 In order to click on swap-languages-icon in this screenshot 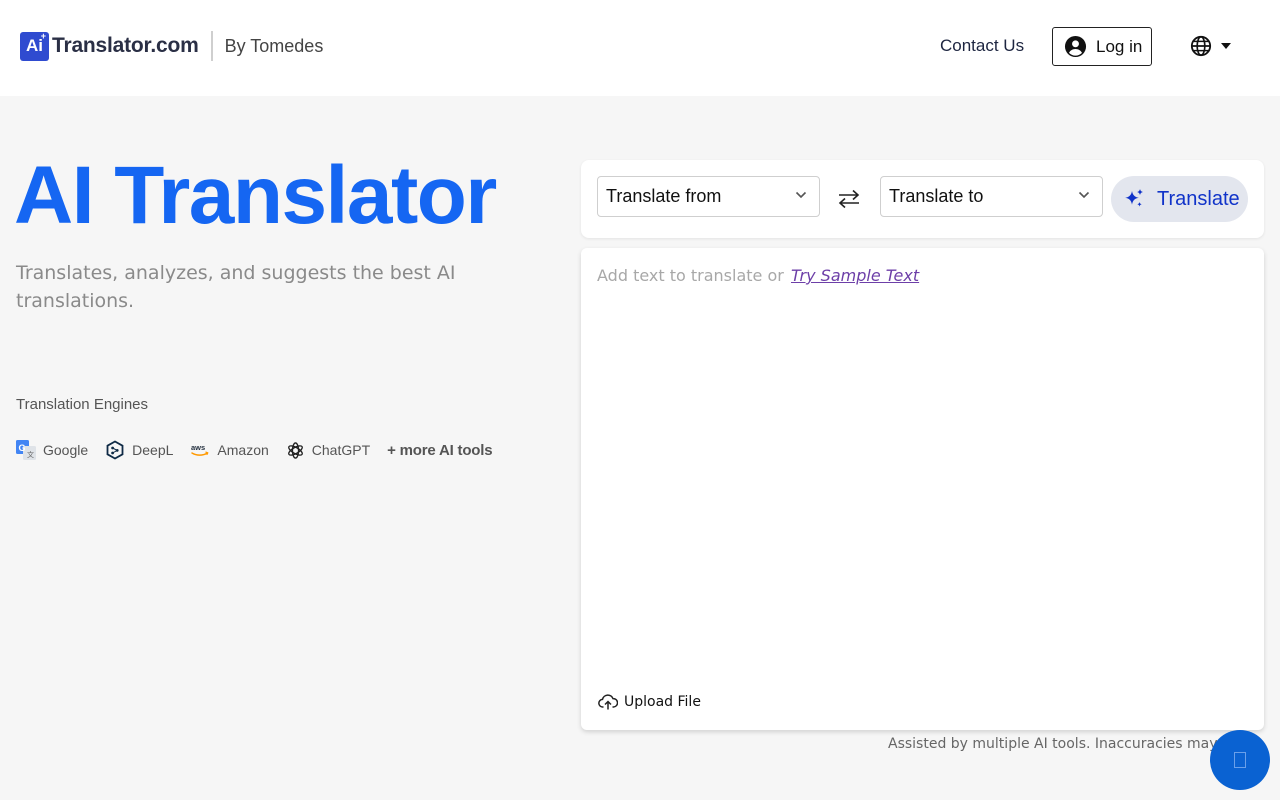, I will do `click(849, 199)`.